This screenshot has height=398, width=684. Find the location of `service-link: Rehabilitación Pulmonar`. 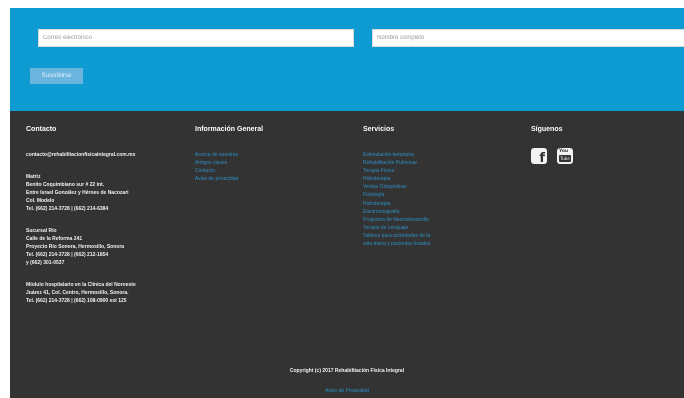

service-link: Rehabilitación Pulmonar is located at coordinates (438, 163).